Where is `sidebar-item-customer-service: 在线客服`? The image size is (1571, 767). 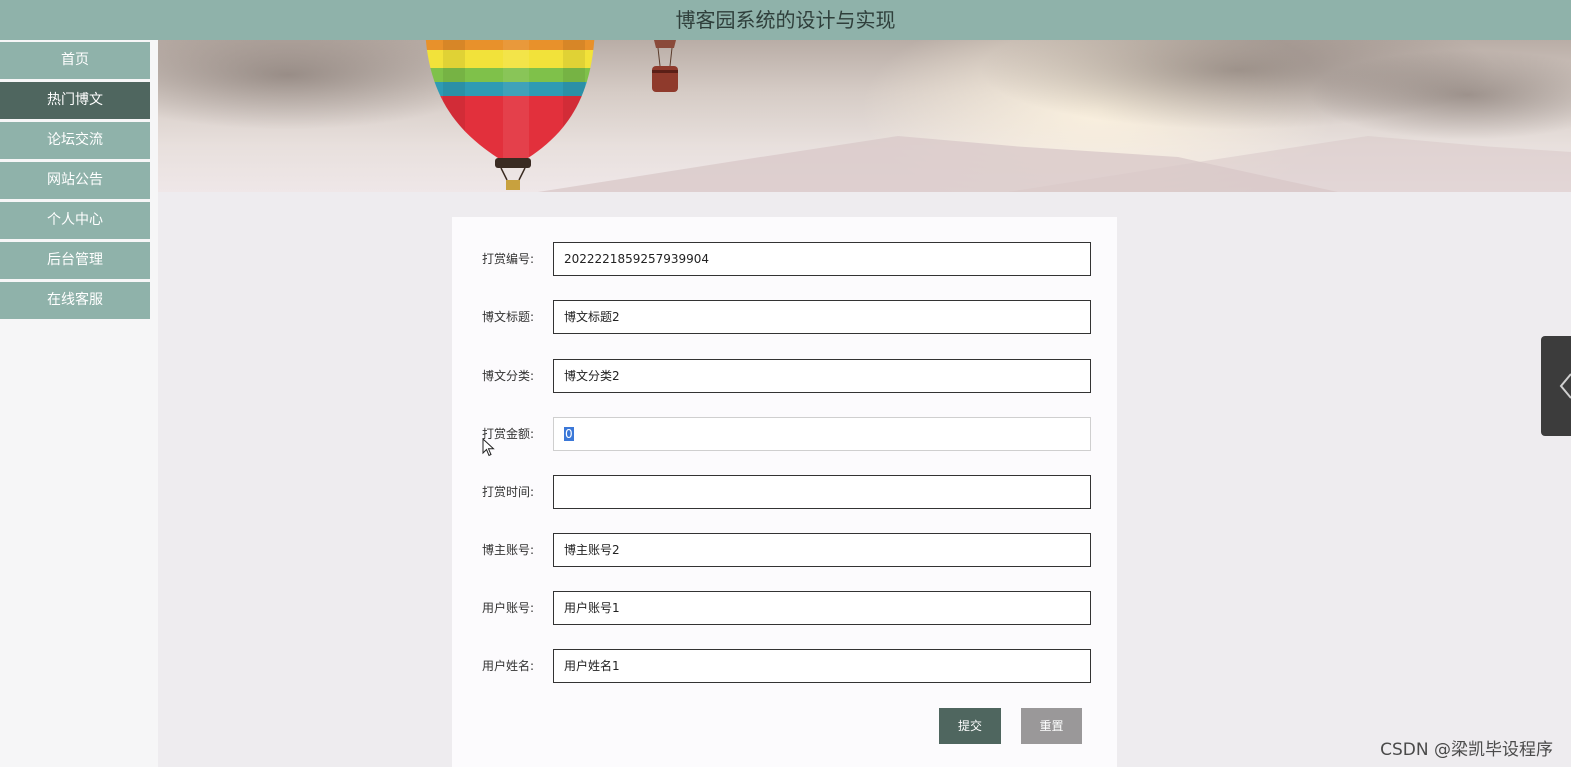 sidebar-item-customer-service: 在线客服 is located at coordinates (75, 300).